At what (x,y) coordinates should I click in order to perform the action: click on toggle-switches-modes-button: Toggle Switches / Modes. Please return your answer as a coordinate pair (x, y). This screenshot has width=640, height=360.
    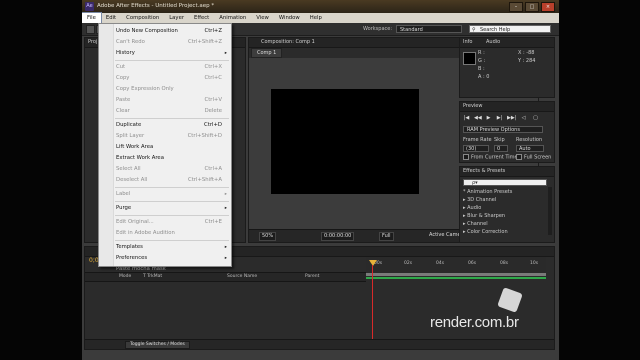
    Looking at the image, I should click on (157, 345).